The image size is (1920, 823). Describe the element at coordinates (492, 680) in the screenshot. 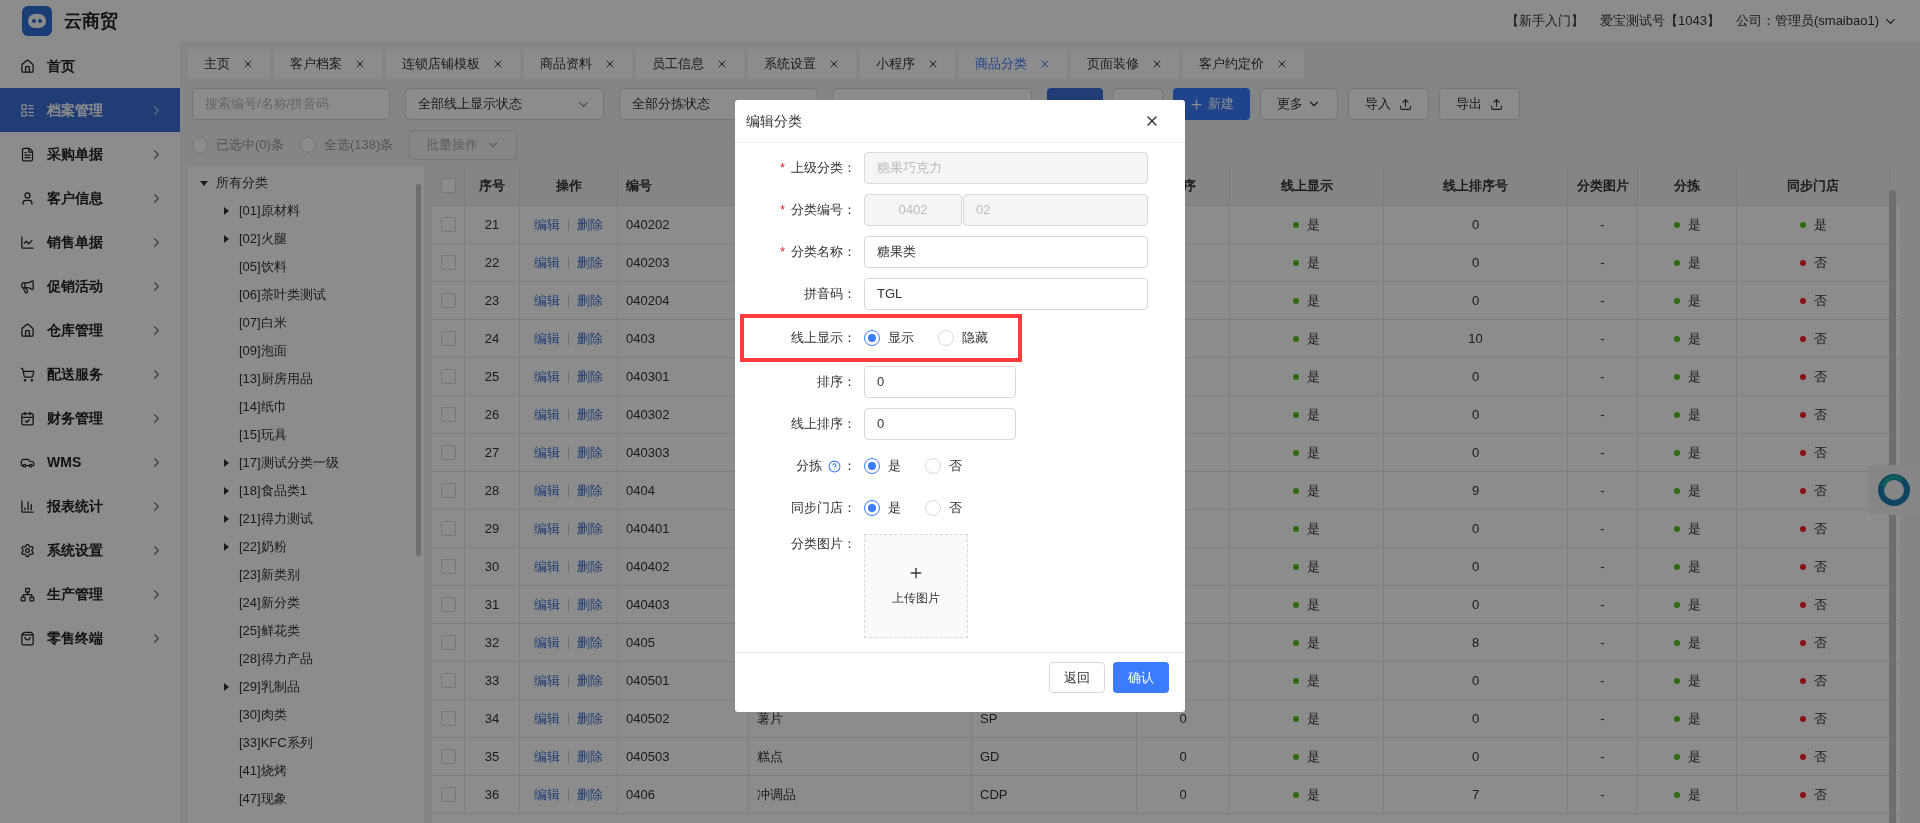

I see `table-cell: 33` at that location.